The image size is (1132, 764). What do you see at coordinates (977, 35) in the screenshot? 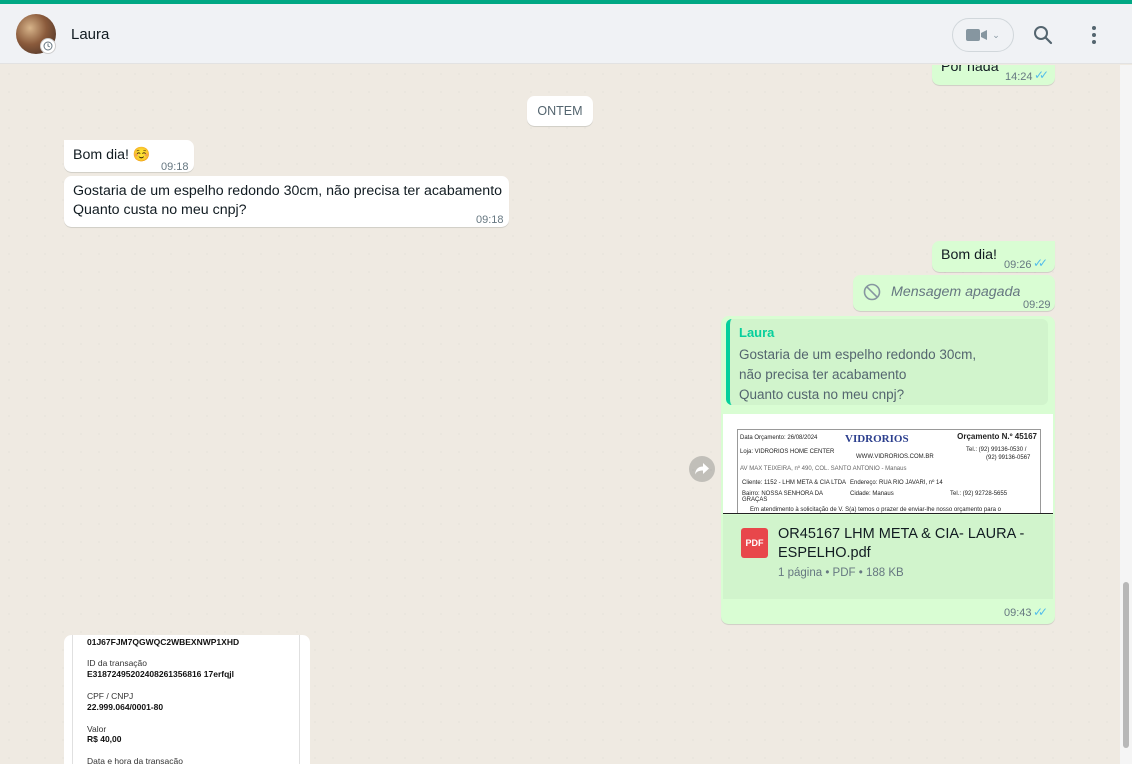
I see `video-camera-icon` at bounding box center [977, 35].